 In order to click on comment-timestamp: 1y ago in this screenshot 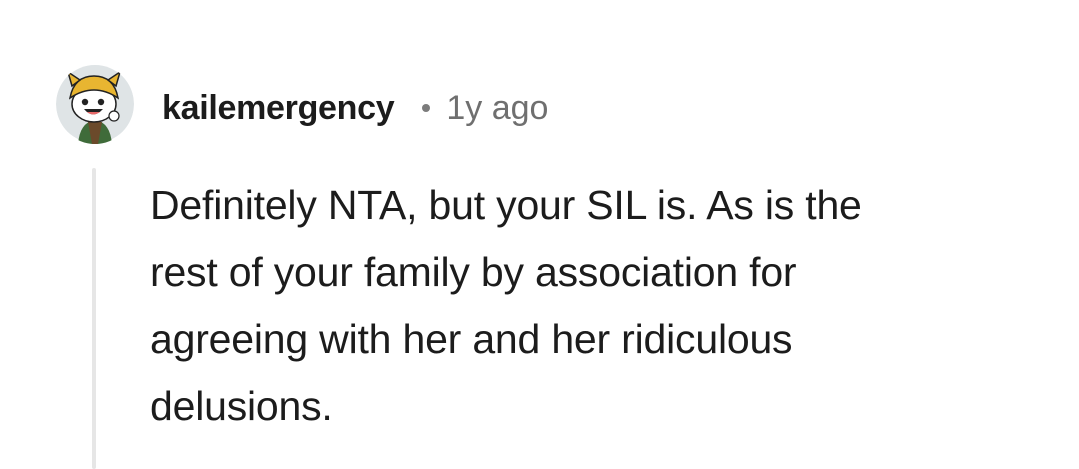, I will do `click(497, 108)`.